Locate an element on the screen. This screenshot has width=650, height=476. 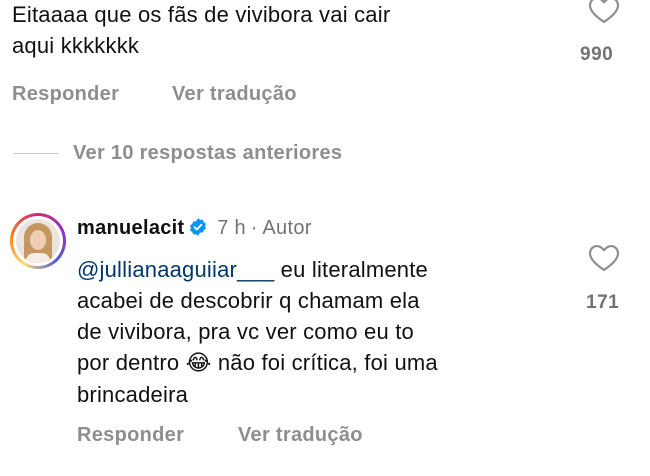
avatar-photo is located at coordinates (38, 241).